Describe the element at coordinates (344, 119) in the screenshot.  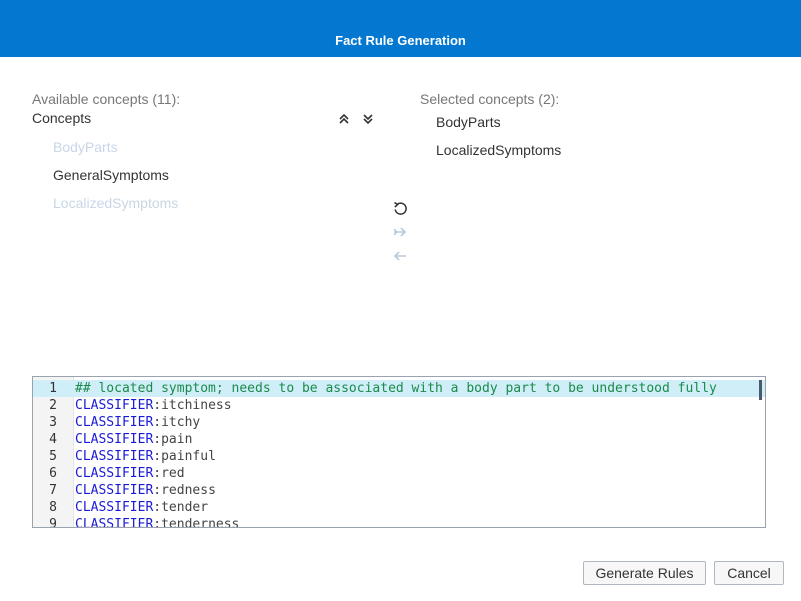
I see `collapse-all-icon` at that location.